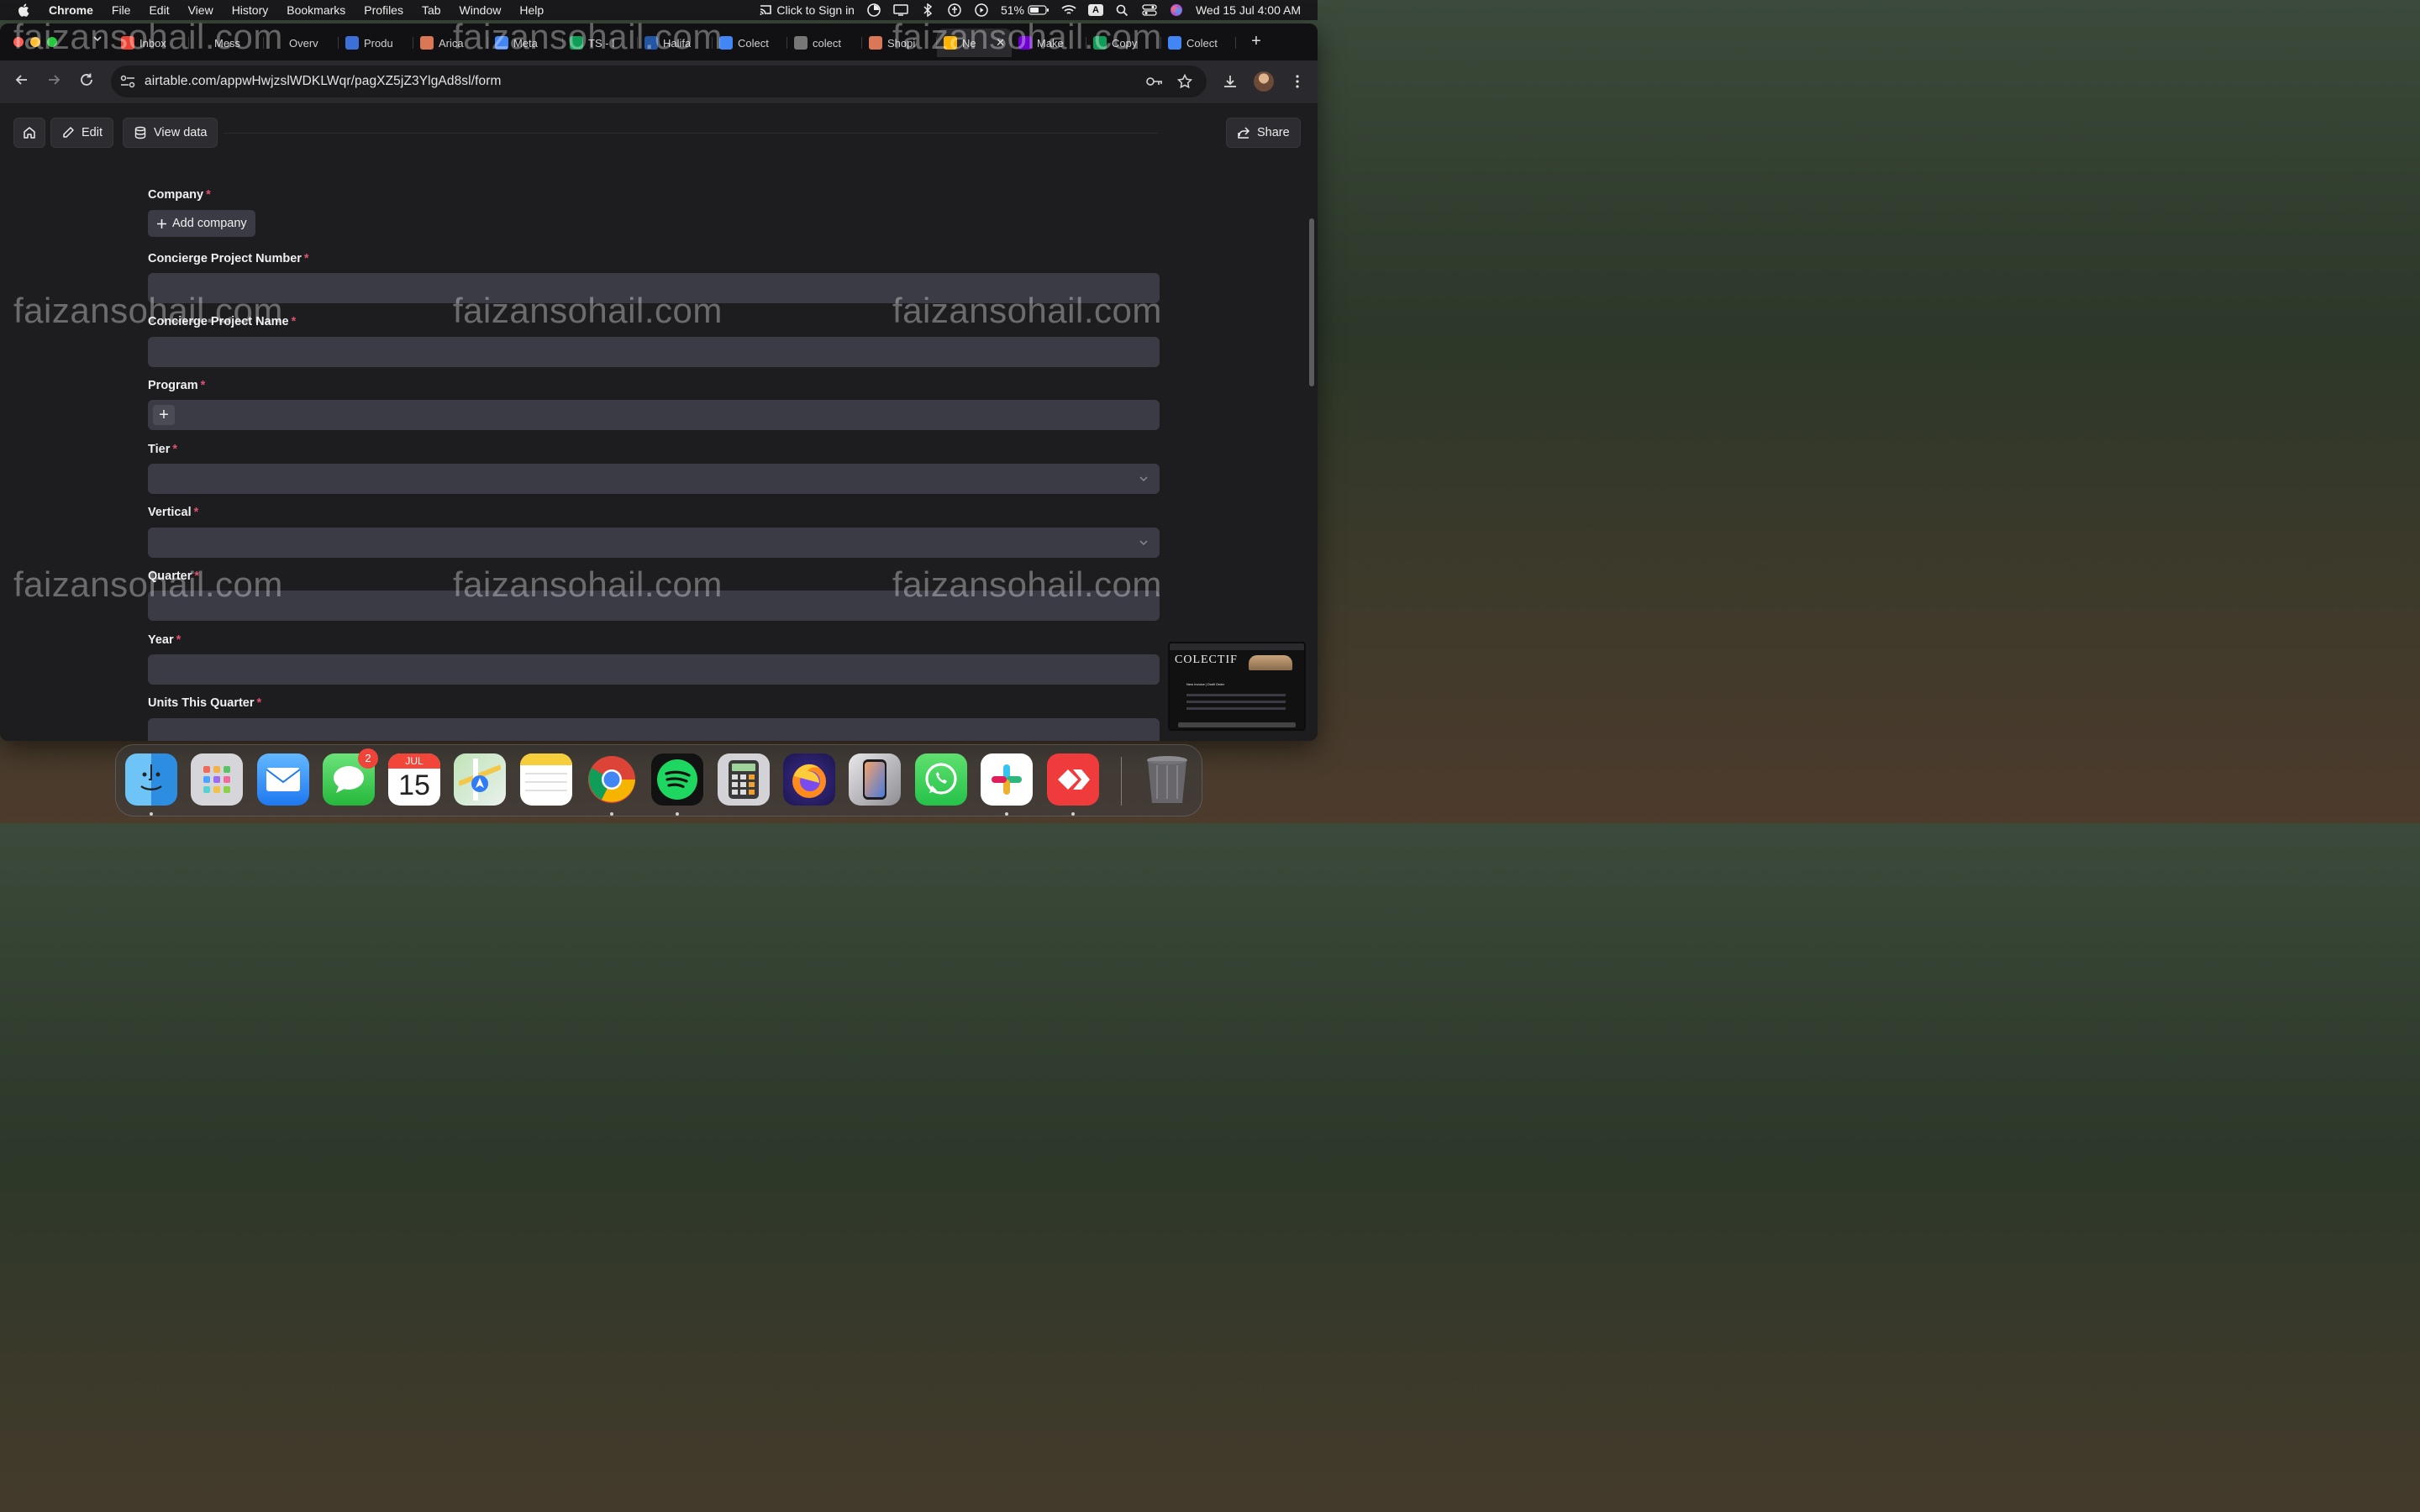 This screenshot has width=2420, height=1512. Describe the element at coordinates (174, 576) in the screenshot. I see `quarter-label: Quarter *` at that location.